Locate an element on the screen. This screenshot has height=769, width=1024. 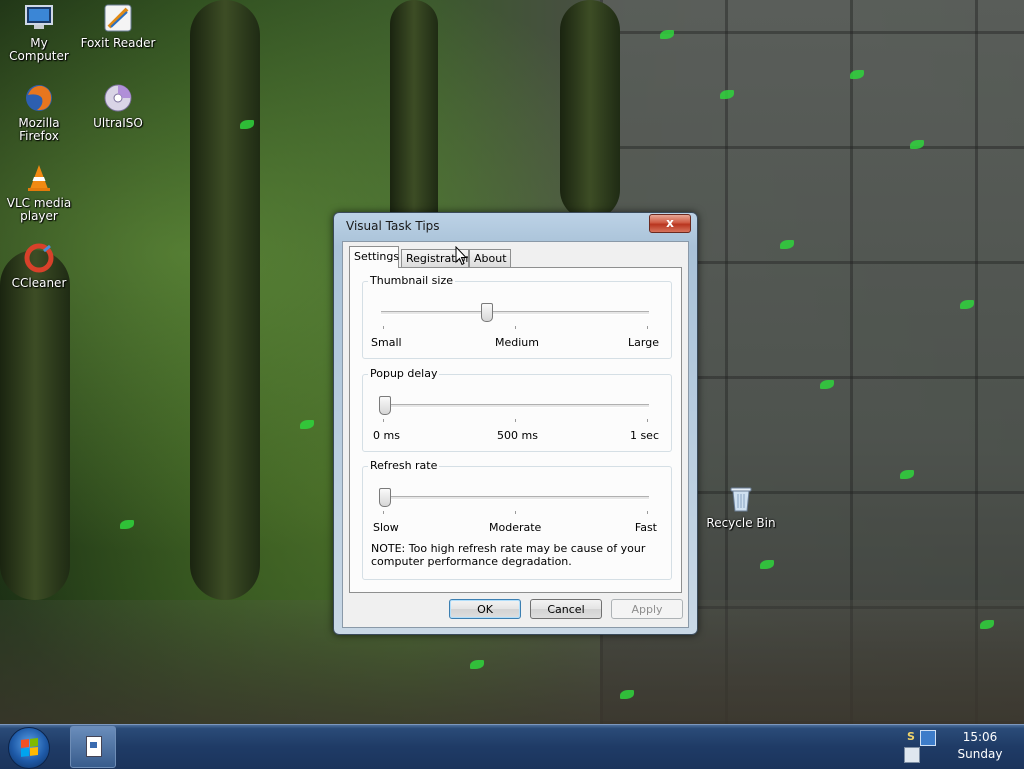
desktop-icon-my-computer: My Computer is located at coordinates (39, 32).